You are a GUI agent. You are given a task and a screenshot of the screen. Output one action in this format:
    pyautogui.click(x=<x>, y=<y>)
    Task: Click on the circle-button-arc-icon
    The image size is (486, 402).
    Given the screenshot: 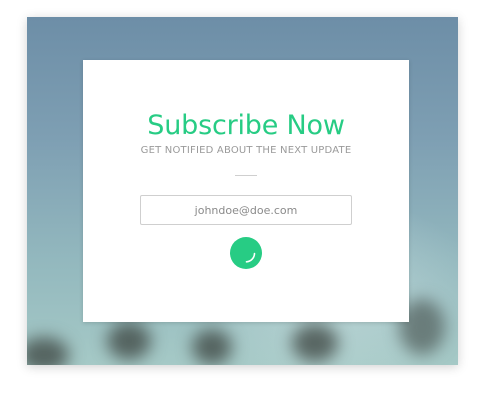 What is the action you would take?
    pyautogui.click(x=250, y=257)
    